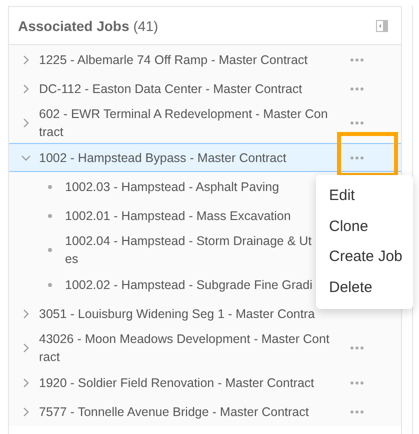 The width and height of the screenshot is (419, 434). I want to click on job-count: (41), so click(145, 26).